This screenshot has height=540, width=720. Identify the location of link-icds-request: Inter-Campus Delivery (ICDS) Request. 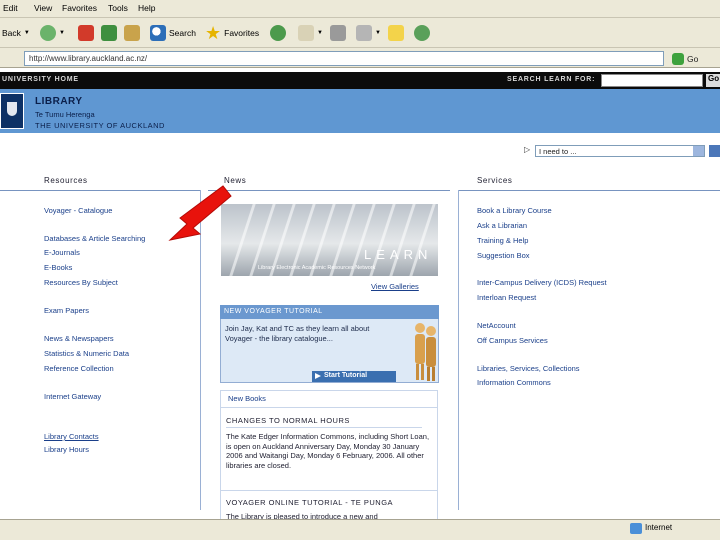
(542, 282).